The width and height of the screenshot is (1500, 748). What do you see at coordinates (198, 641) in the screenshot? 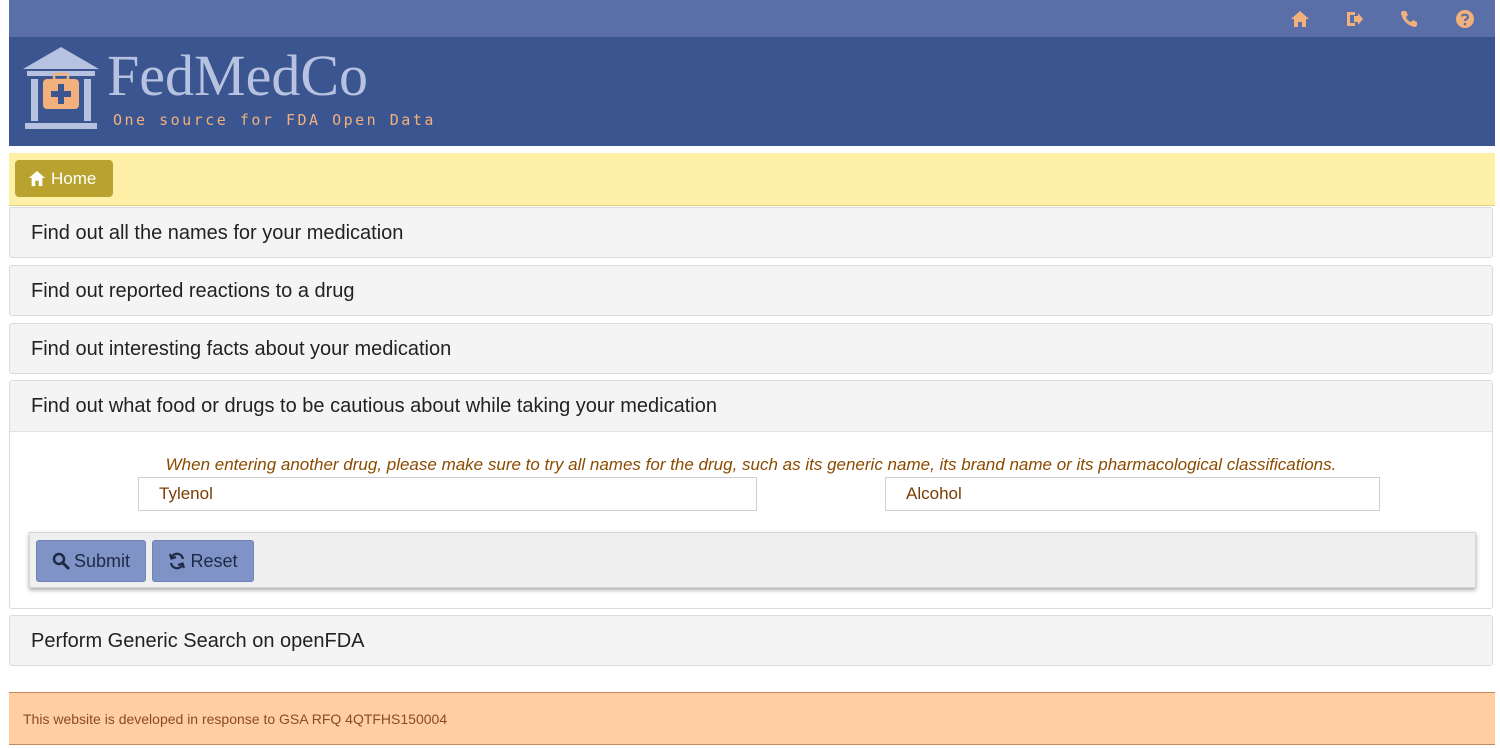
I see `panel-title: Perform Generic Search on openFDA` at bounding box center [198, 641].